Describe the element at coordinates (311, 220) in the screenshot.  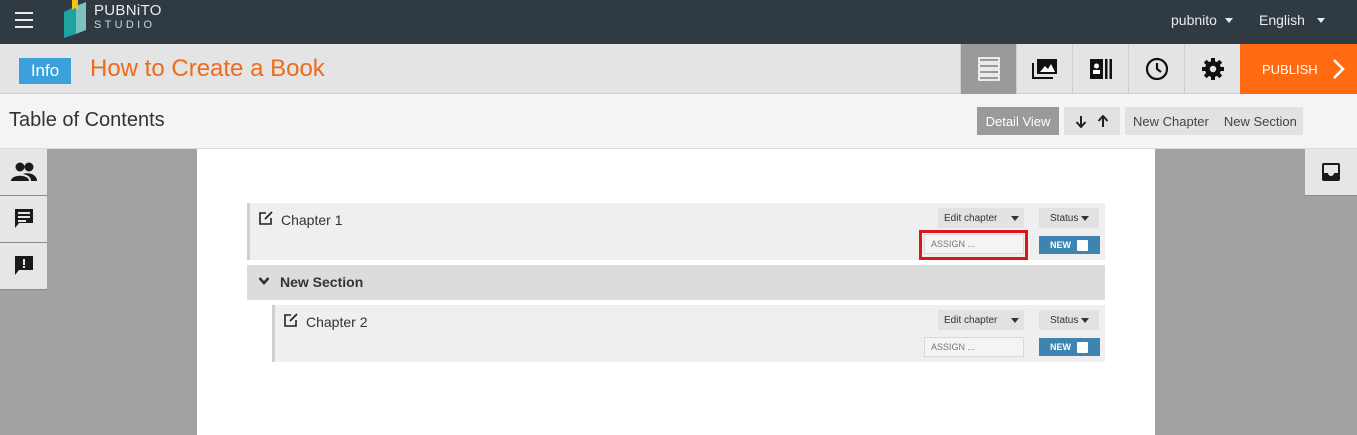
I see `chapter-title: Chapter 1` at that location.